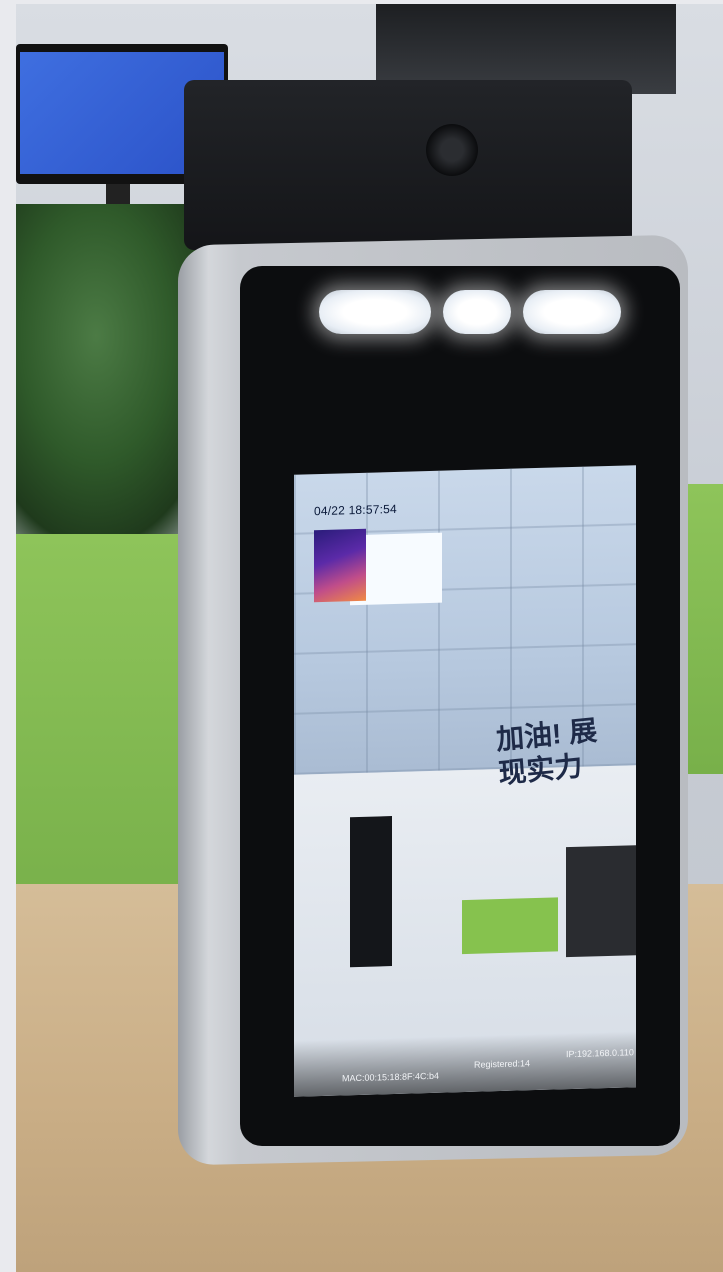  Describe the element at coordinates (408, 165) in the screenshot. I see `camera-housing` at that location.